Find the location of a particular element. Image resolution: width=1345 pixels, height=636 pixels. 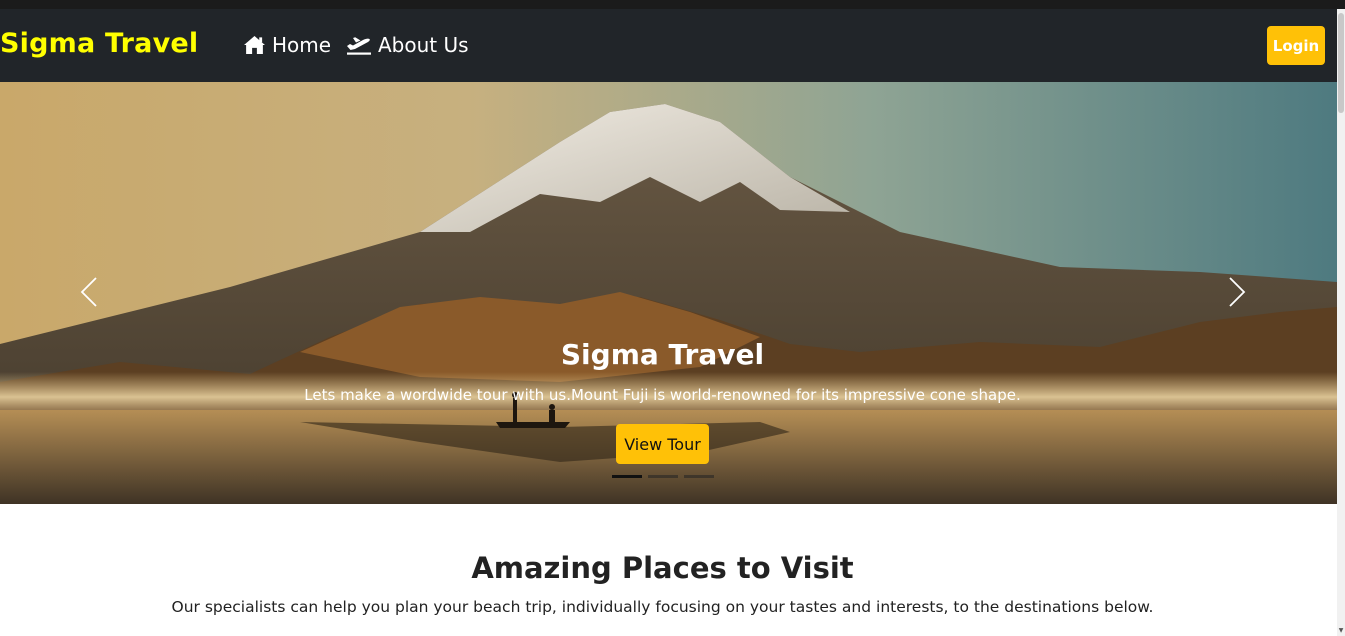

scroll-down-arrow-icon: ▼ is located at coordinates (1341, 631).